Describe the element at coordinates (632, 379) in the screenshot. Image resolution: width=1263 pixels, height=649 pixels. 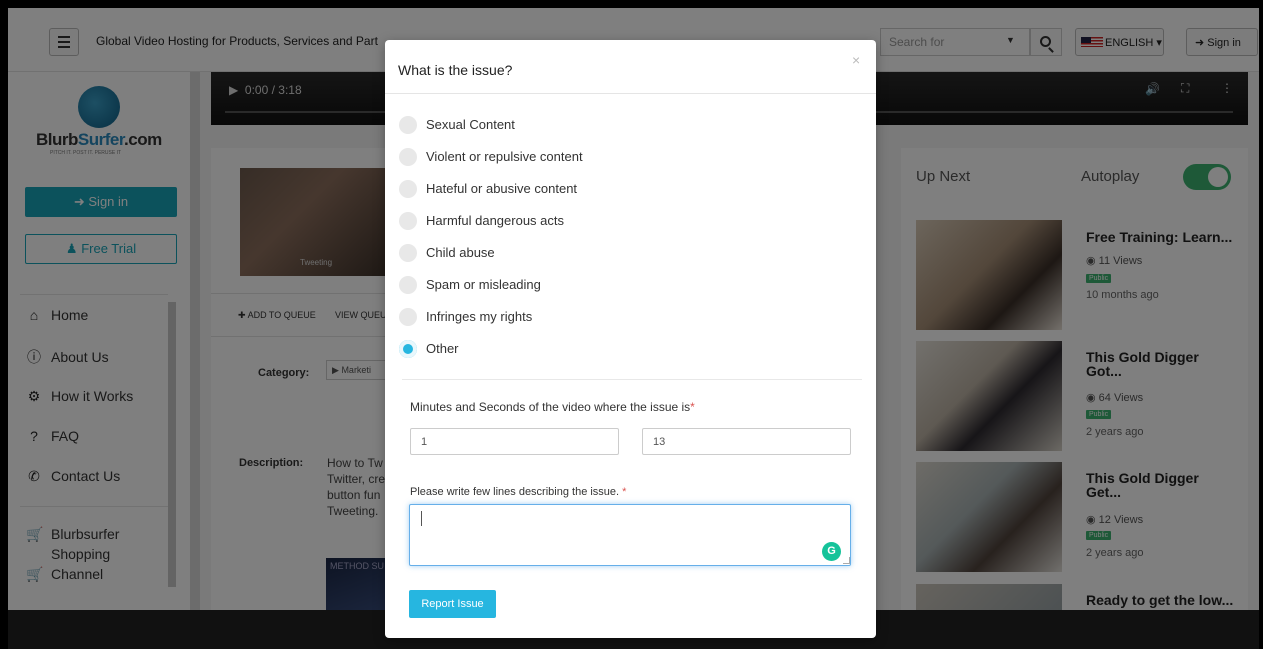
I see `modal-divider` at that location.